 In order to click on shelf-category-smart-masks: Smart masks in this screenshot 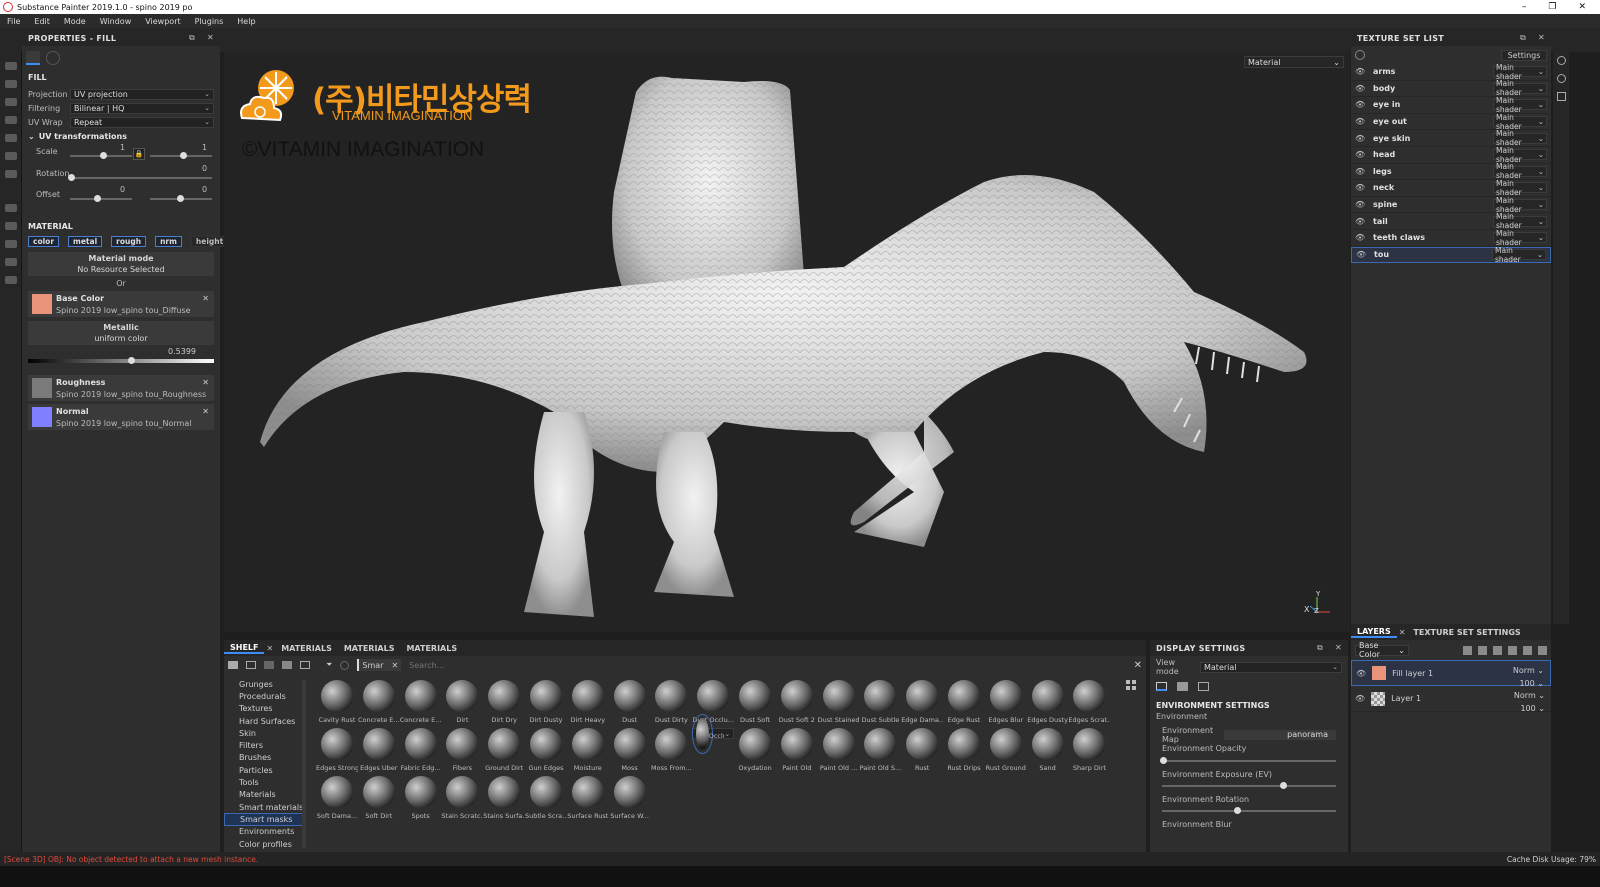, I will do `click(265, 819)`.